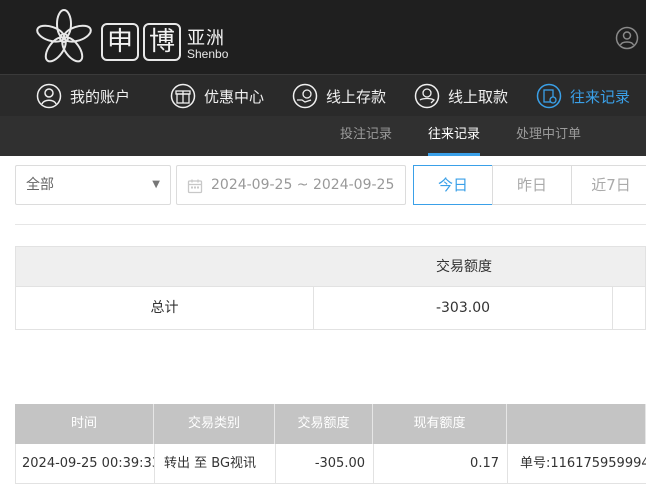  What do you see at coordinates (208, 54) in the screenshot?
I see `logo-english-text: Shenbo` at bounding box center [208, 54].